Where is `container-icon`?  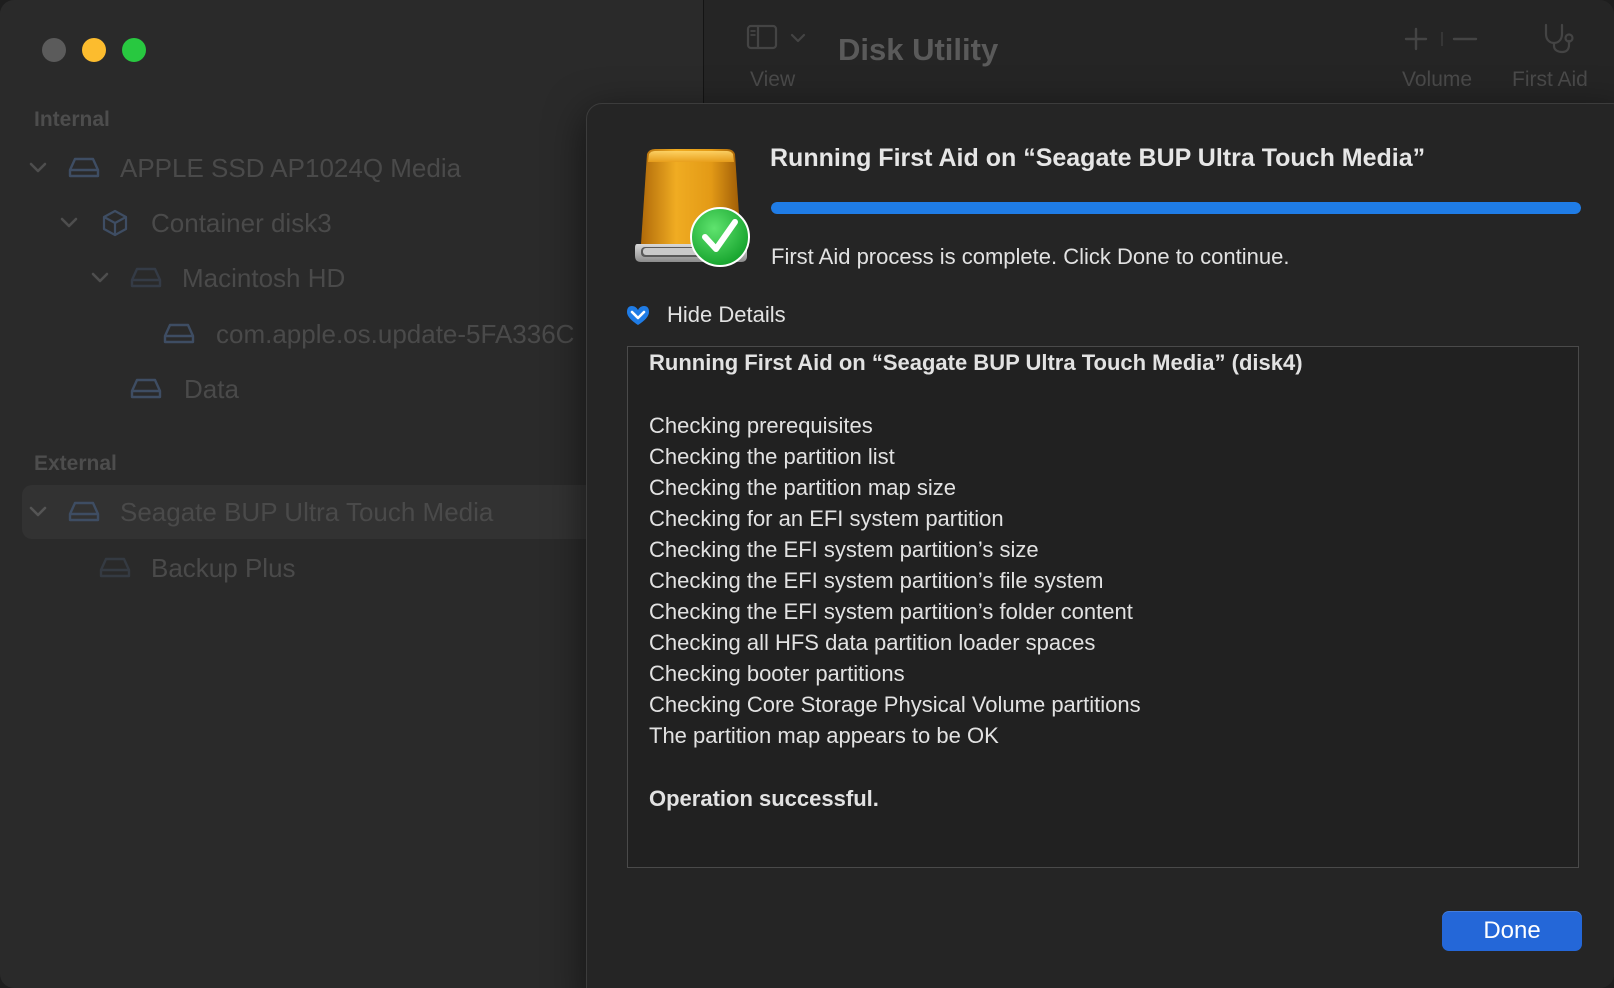
container-icon is located at coordinates (115, 223).